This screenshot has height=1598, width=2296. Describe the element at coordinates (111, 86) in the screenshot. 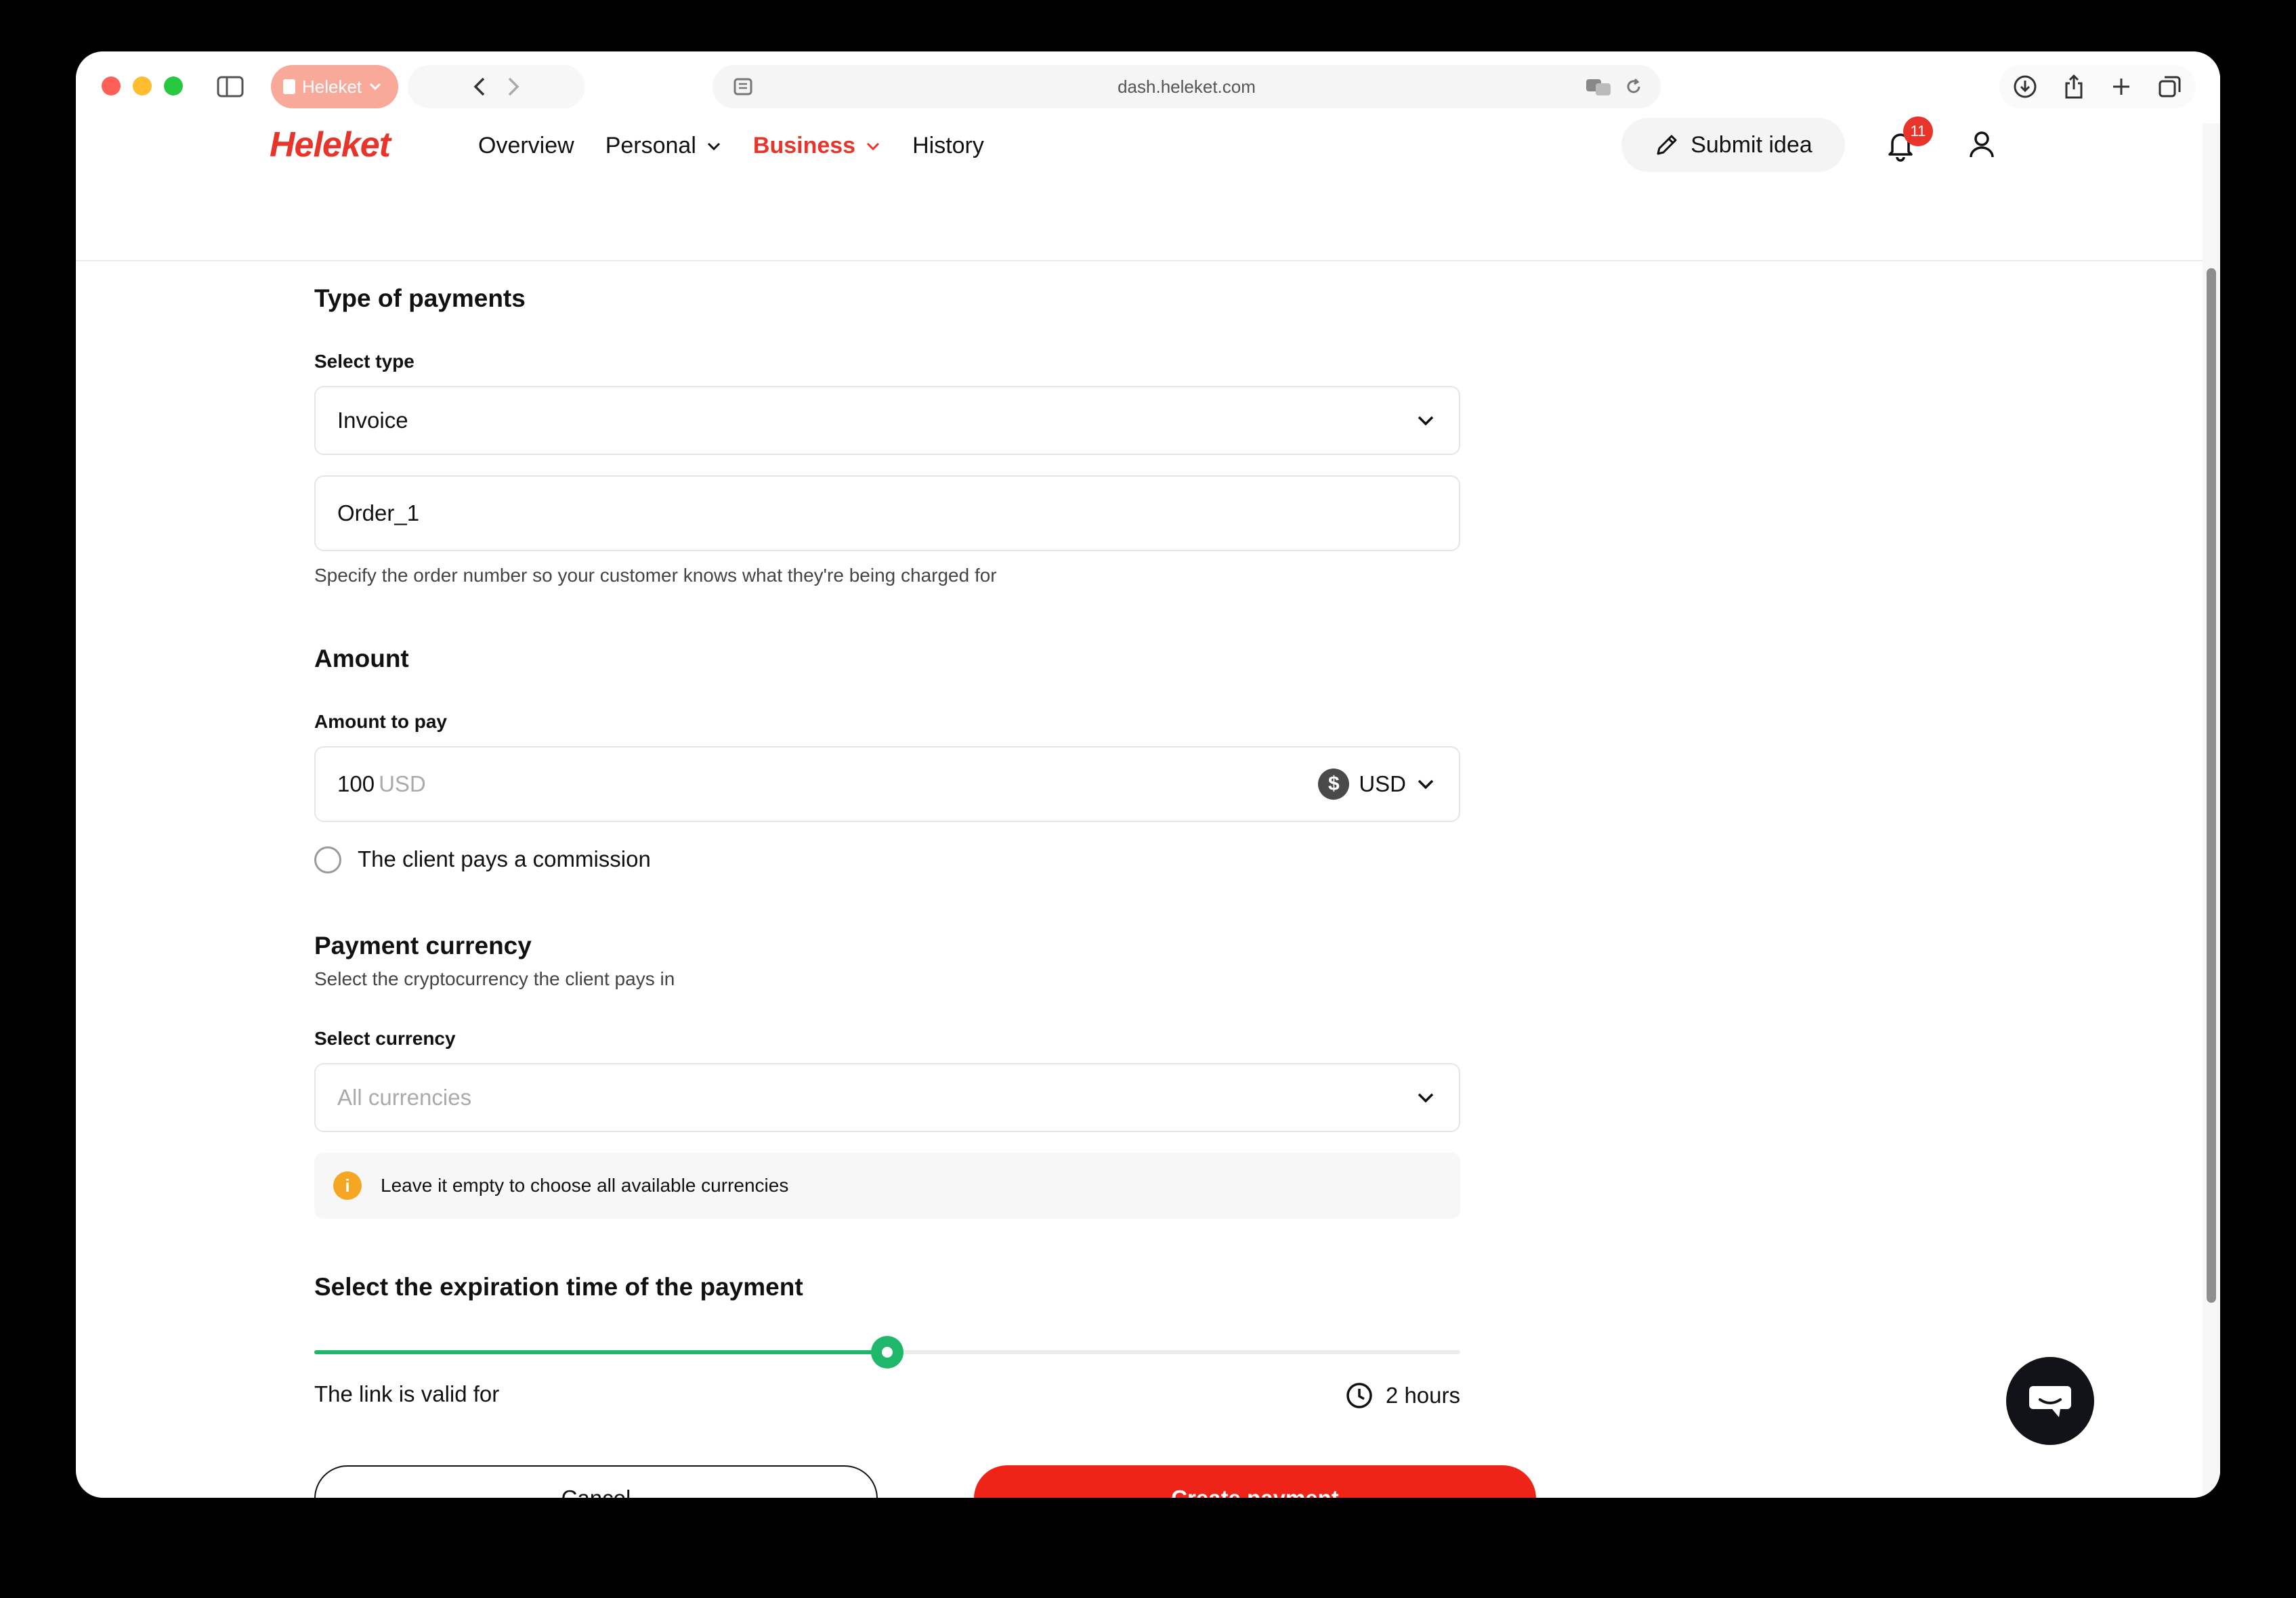

I see `close-window-button` at that location.